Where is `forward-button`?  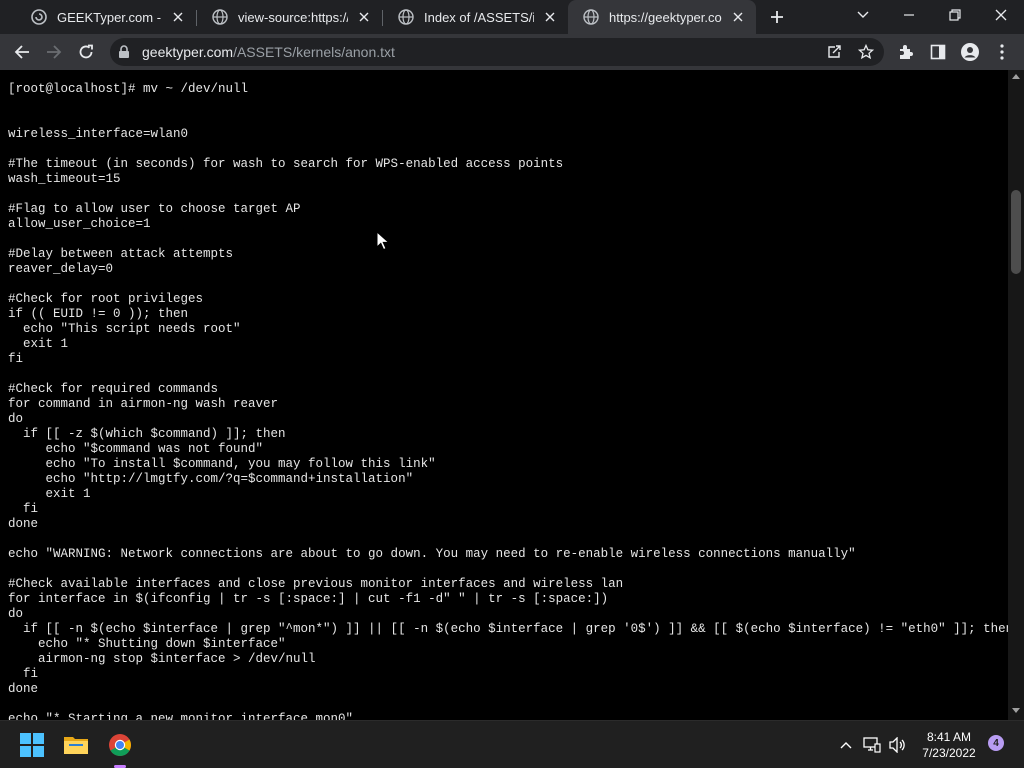 forward-button is located at coordinates (54, 52).